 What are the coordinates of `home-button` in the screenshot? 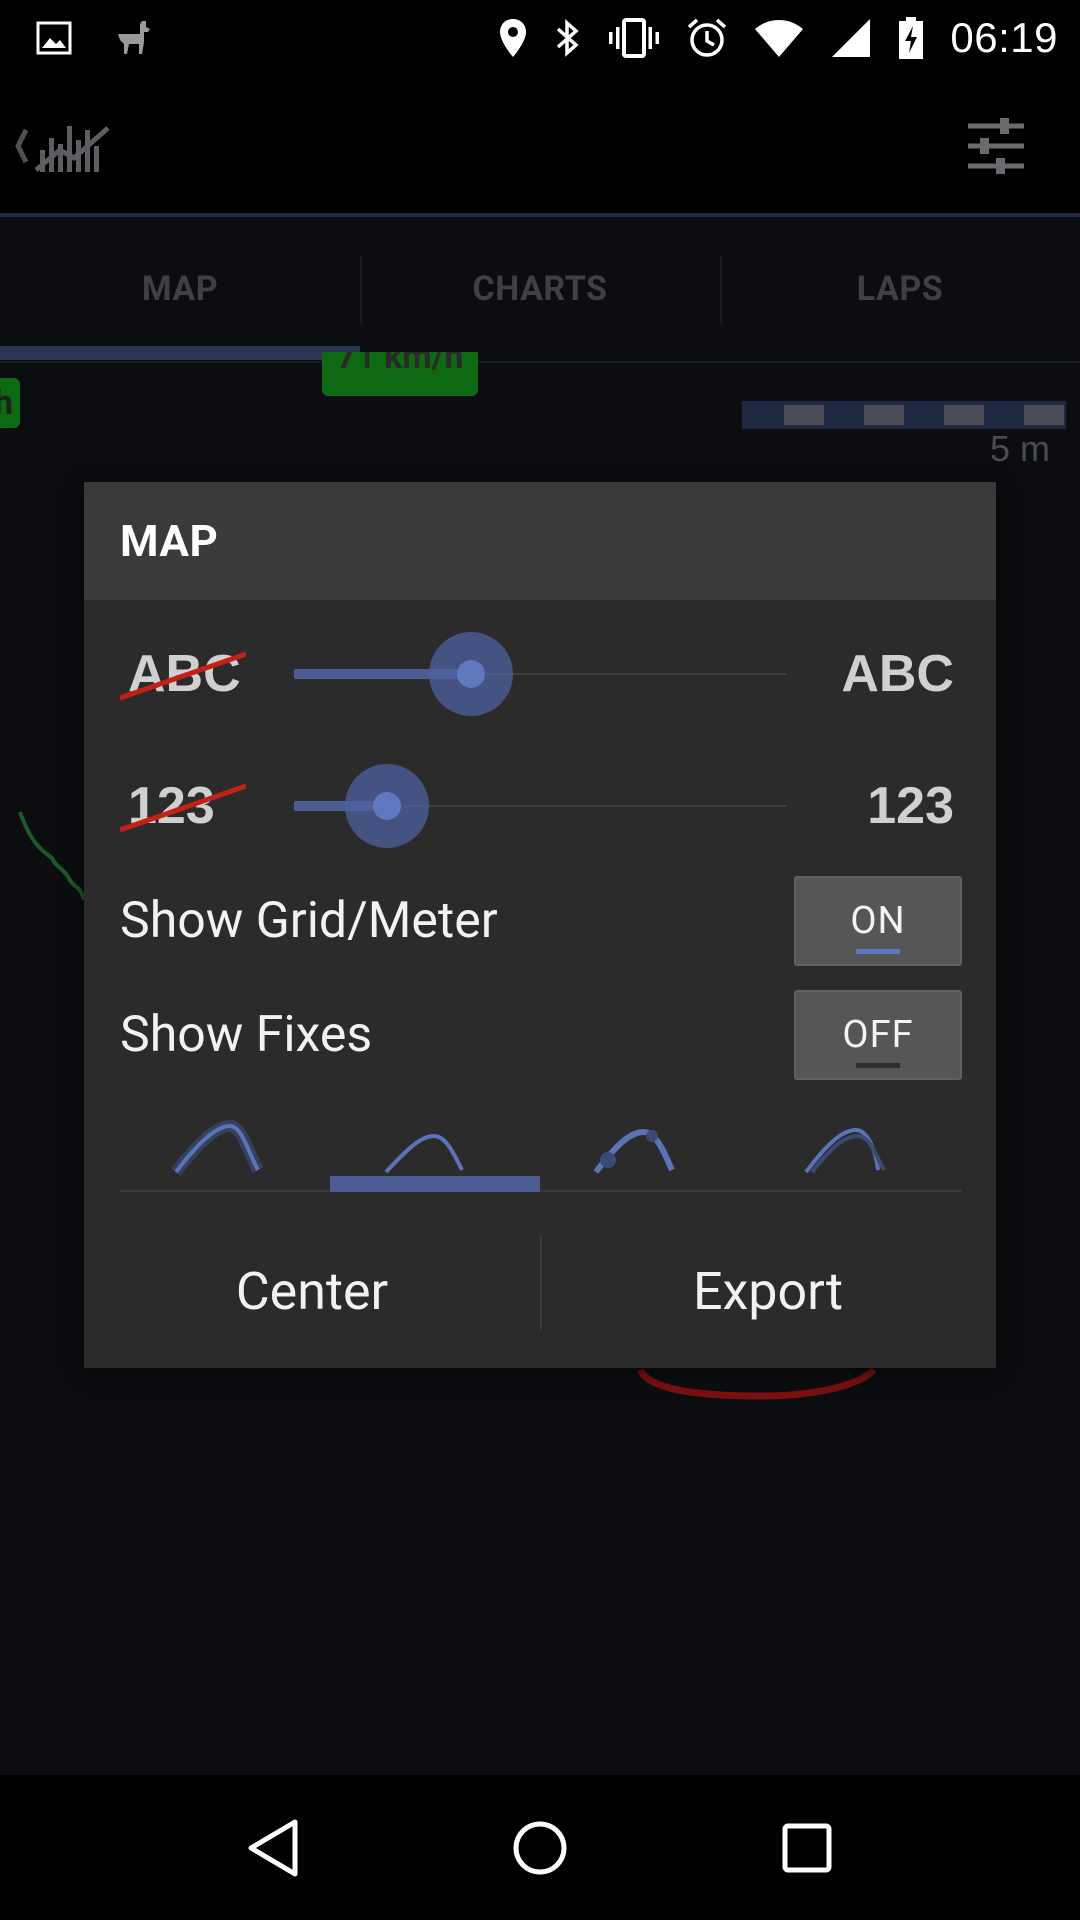 It's located at (540, 1848).